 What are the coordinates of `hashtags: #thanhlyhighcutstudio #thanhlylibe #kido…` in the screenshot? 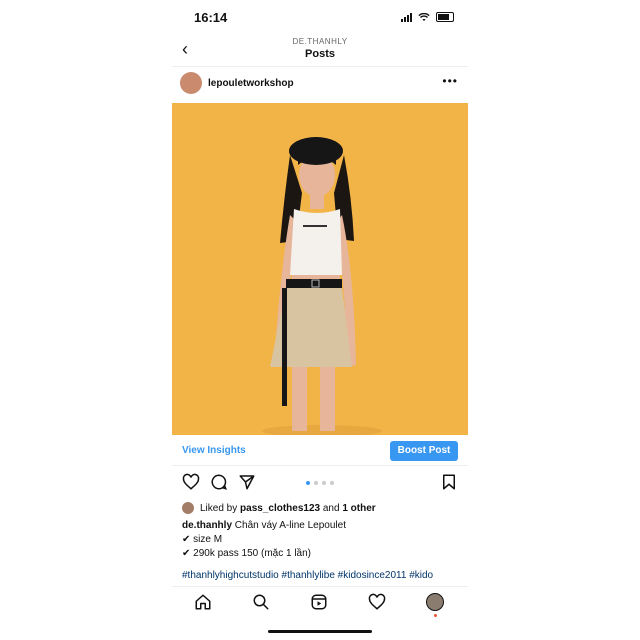 It's located at (322, 575).